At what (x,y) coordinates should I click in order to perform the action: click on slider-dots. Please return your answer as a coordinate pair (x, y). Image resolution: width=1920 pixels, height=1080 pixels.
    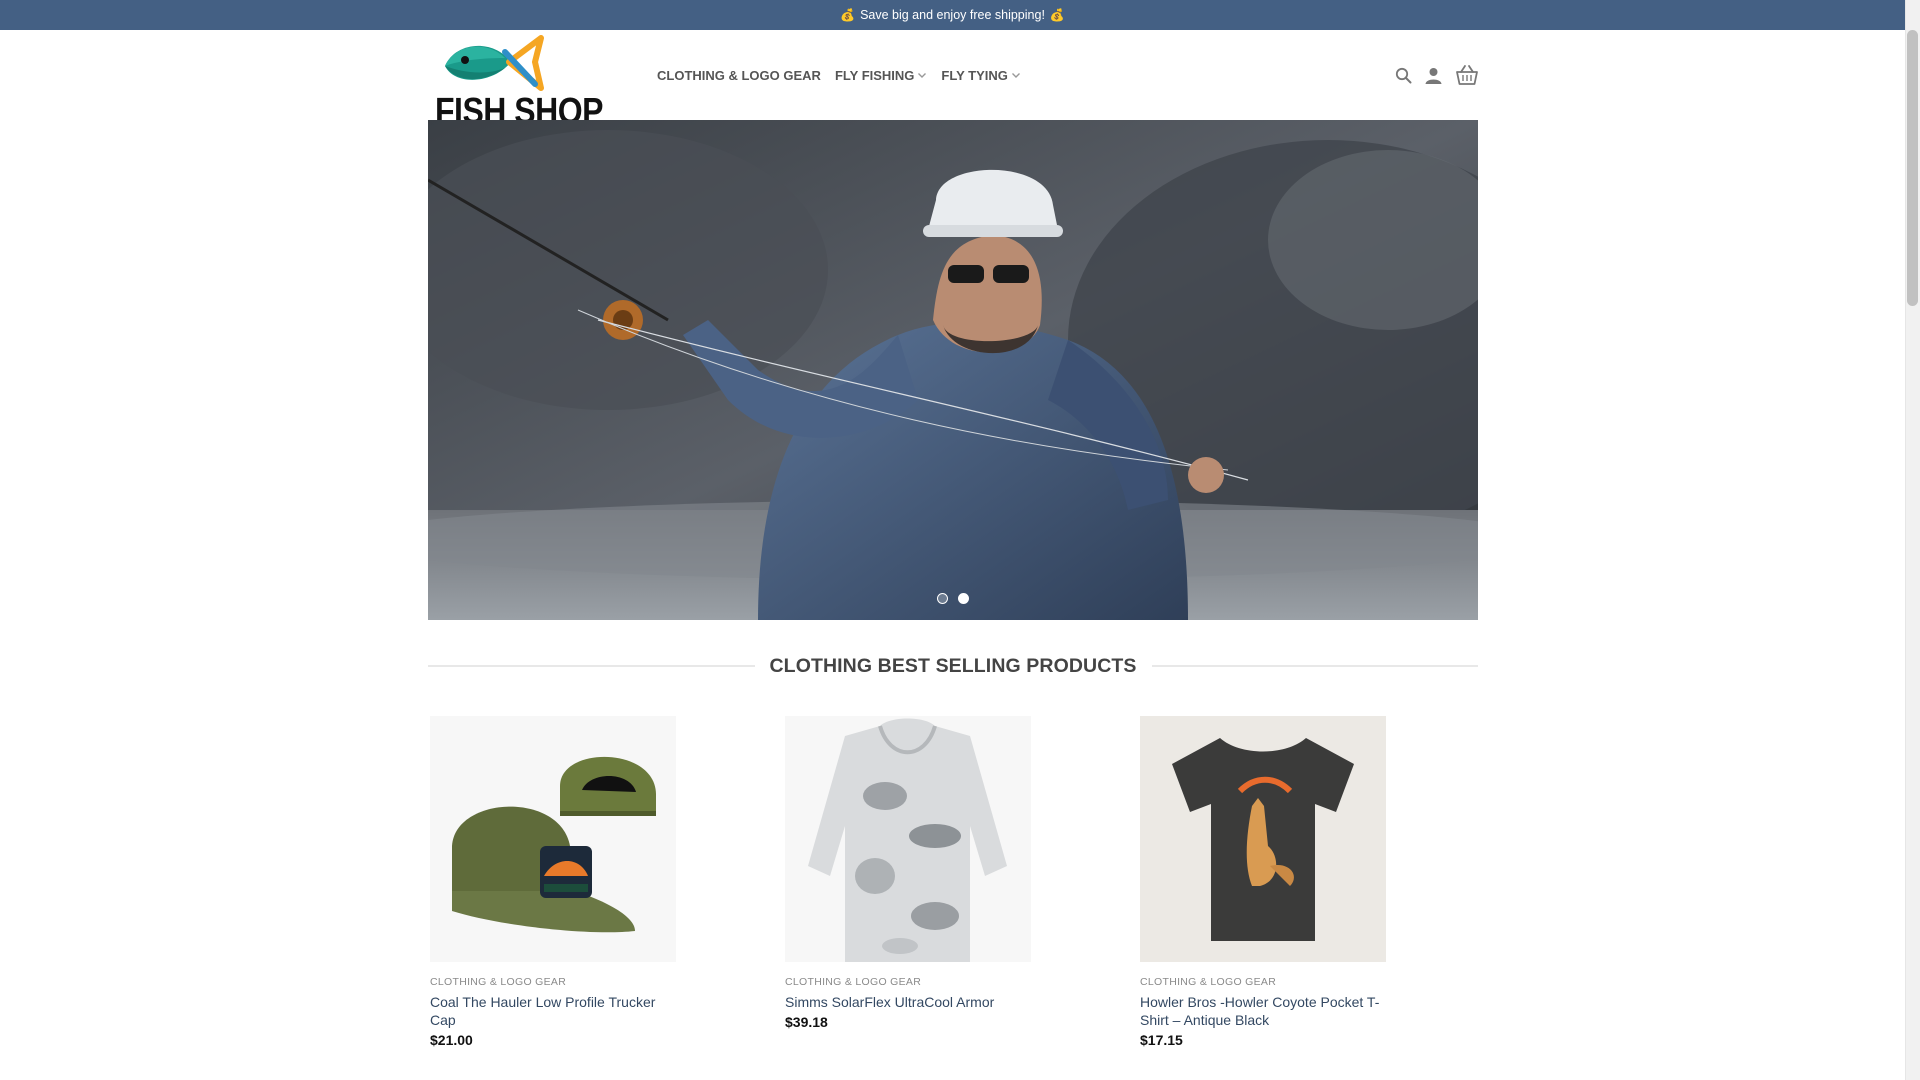
    Looking at the image, I should click on (953, 598).